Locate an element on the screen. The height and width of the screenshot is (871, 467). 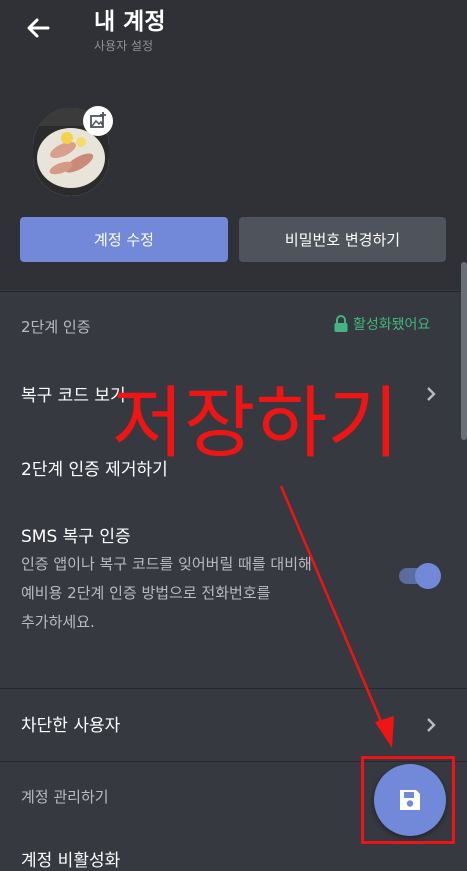
add-image-icon is located at coordinates (98, 120).